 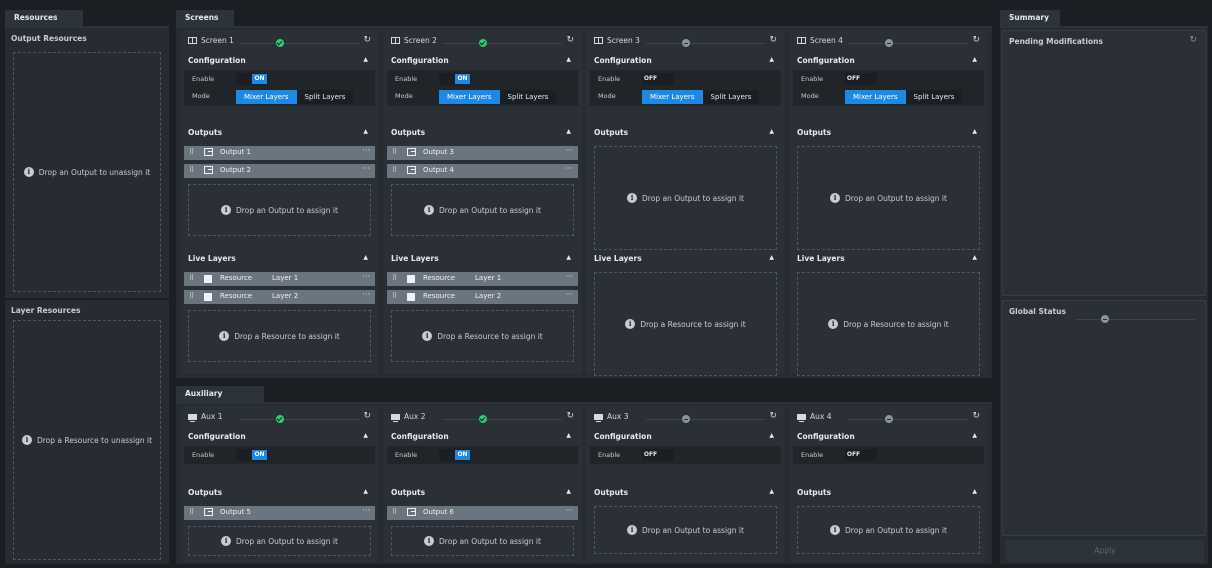 I want to click on output-unassign-dropzone: i Drop an Output to unassign it, so click(x=87, y=172).